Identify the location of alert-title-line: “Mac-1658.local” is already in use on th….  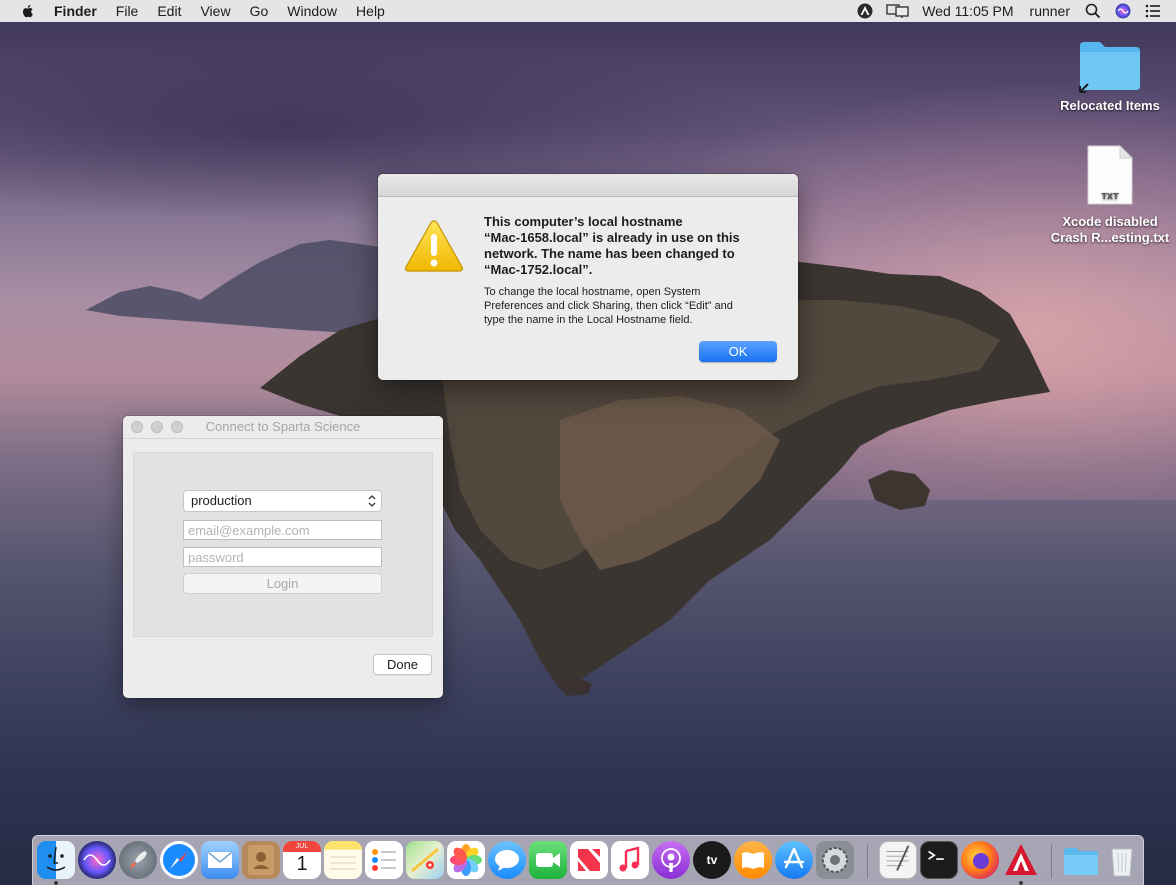
(612, 237).